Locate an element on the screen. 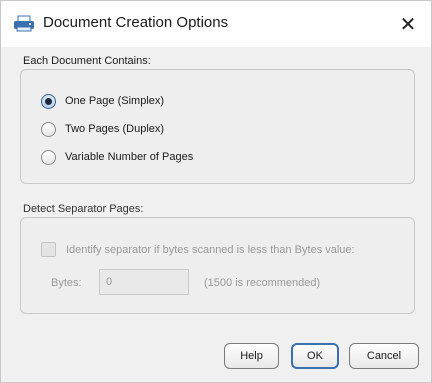 The image size is (432, 383). radio-two-pages: Two Pages (Duplex) is located at coordinates (102, 129).